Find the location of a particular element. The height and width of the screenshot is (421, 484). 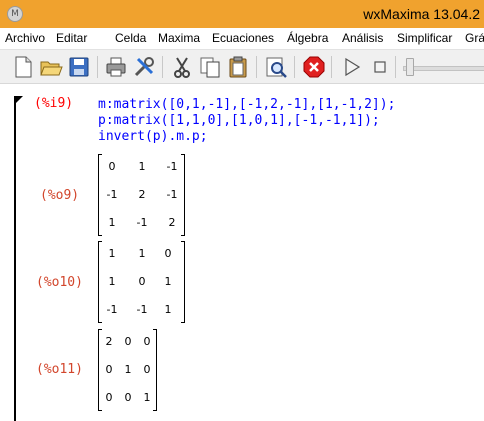

paste-icon is located at coordinates (238, 67).